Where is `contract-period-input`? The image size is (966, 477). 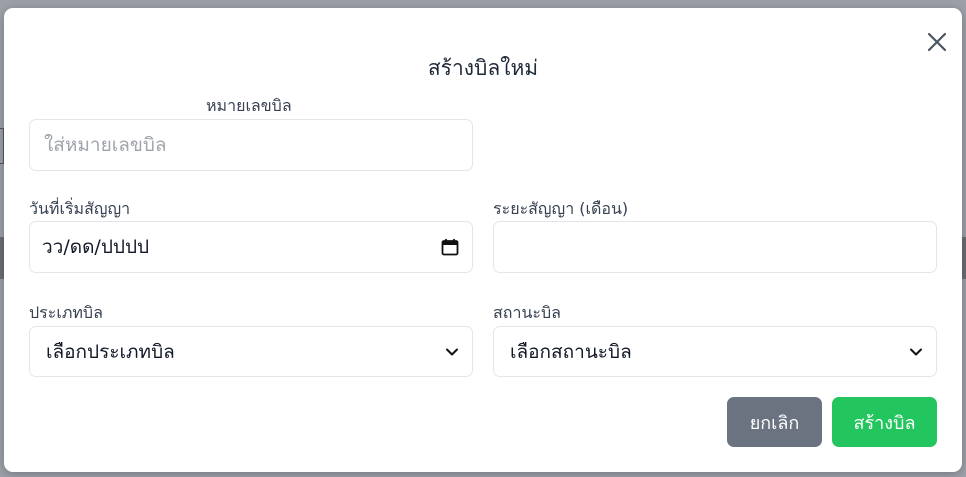 contract-period-input is located at coordinates (715, 247).